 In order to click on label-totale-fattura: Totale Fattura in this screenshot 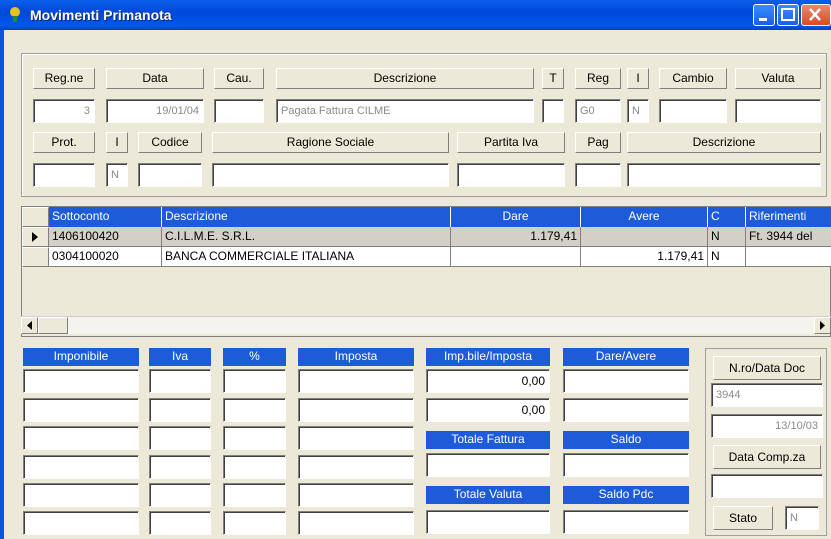, I will do `click(488, 440)`.